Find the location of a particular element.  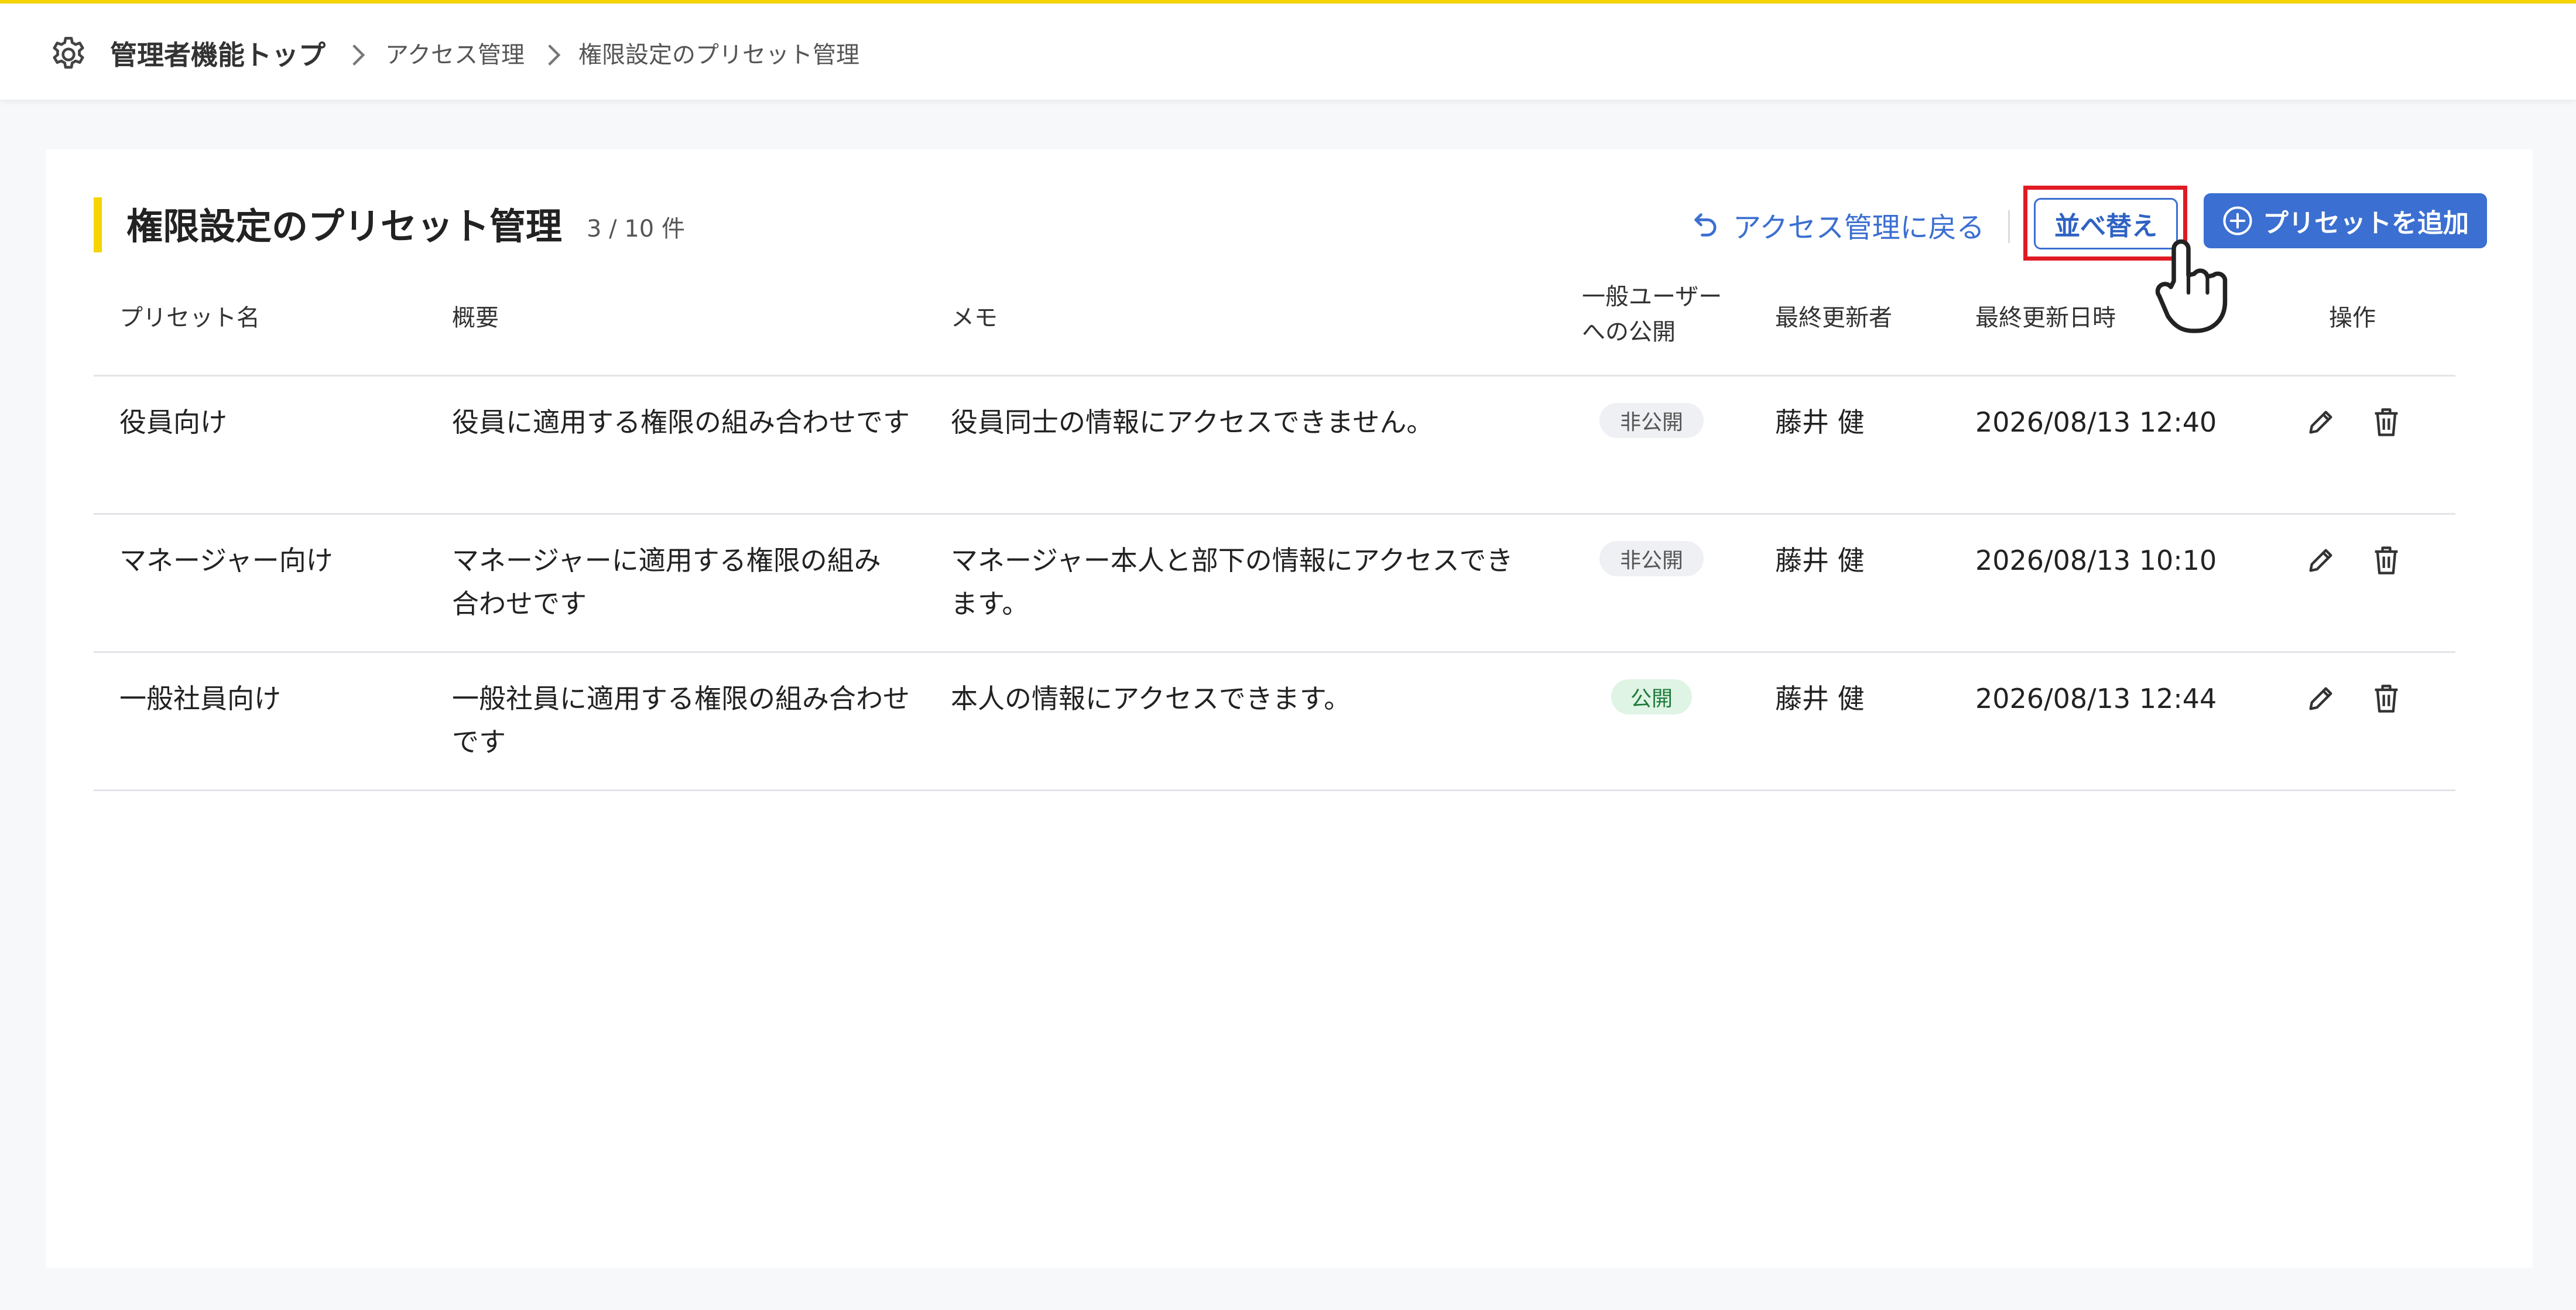

back-to-access-management-link: アクセス管理に戻る is located at coordinates (1838, 225).